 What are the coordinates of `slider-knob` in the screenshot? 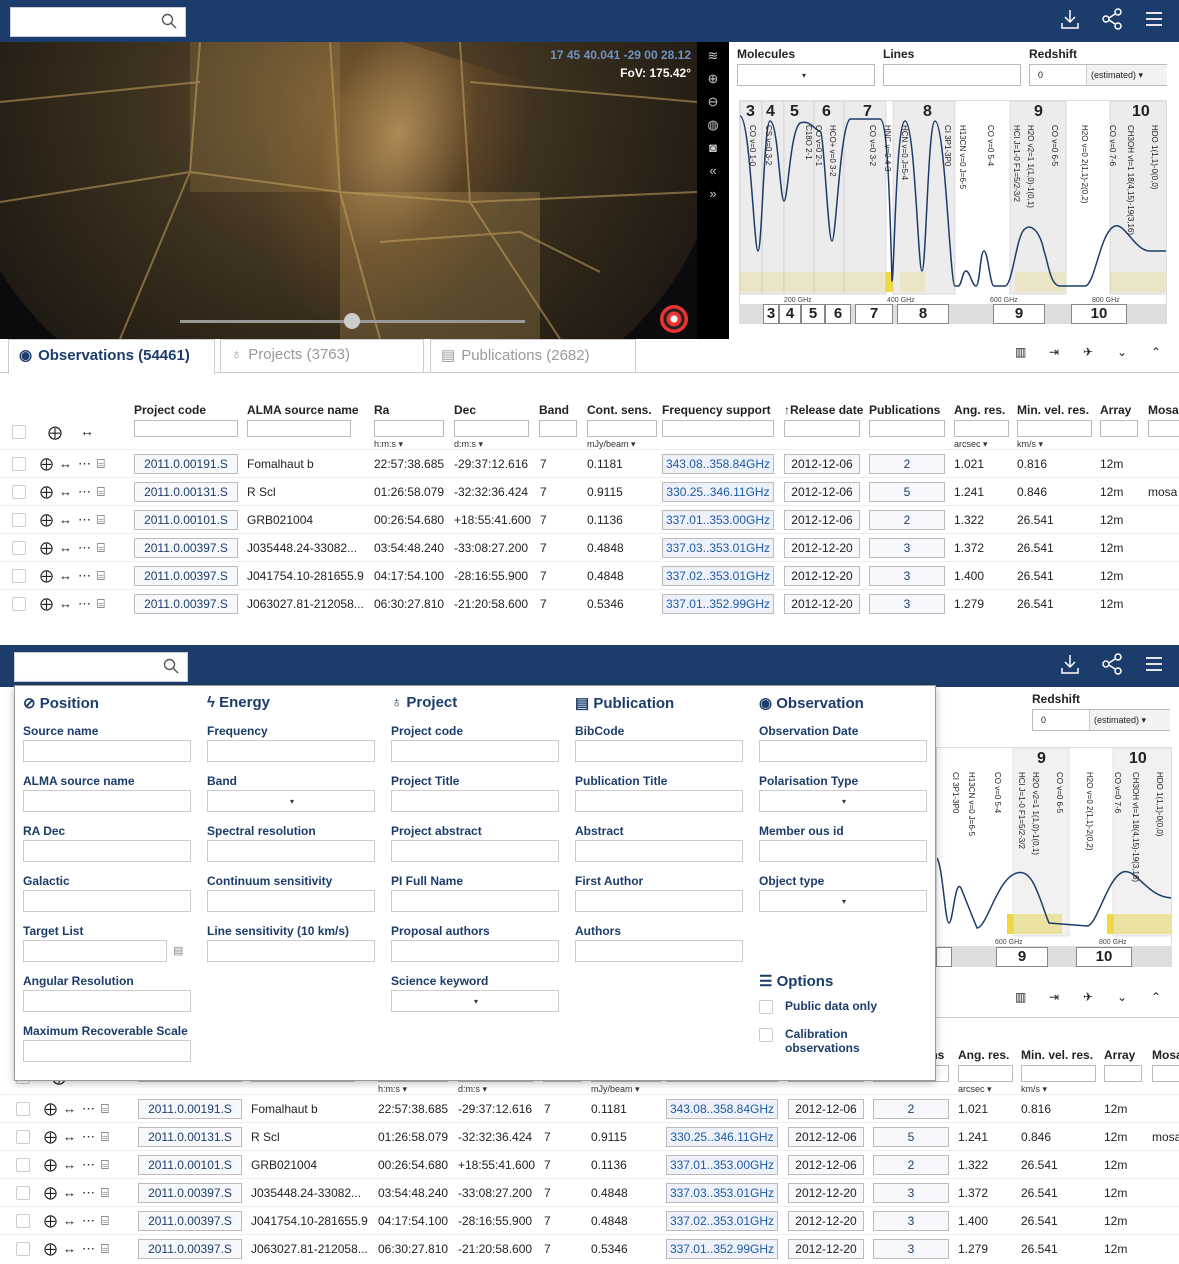 It's located at (352, 321).